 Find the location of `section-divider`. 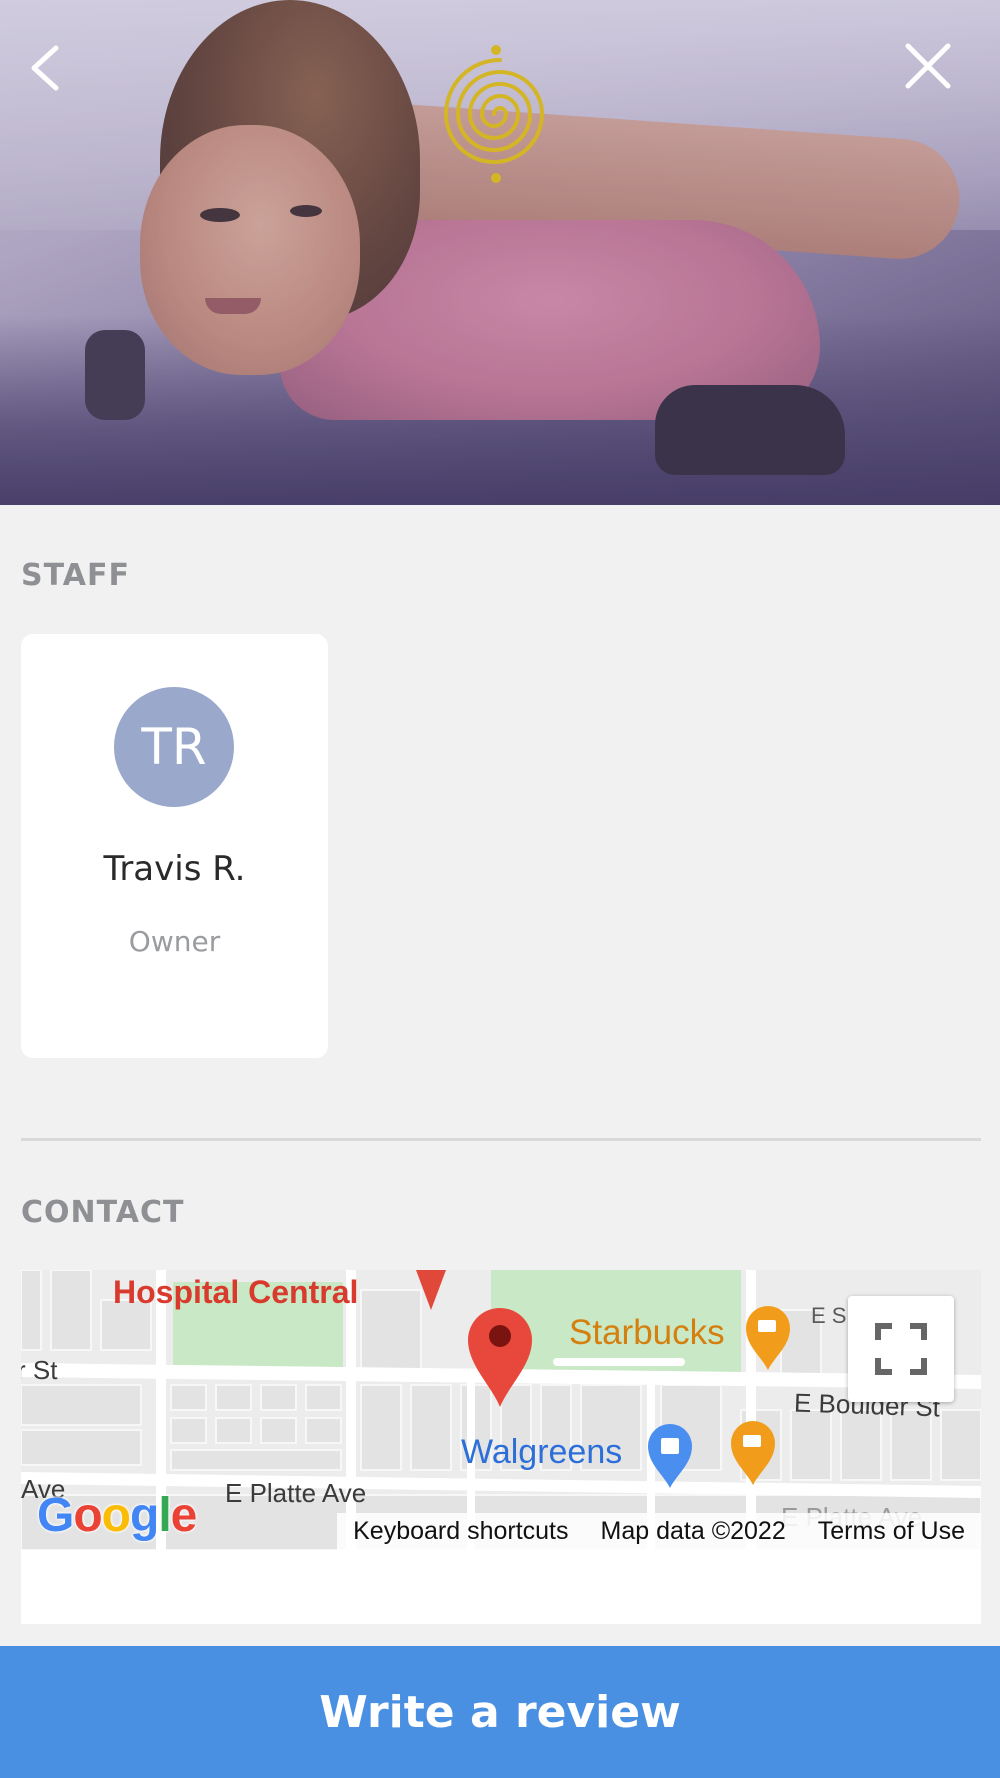

section-divider is located at coordinates (501, 1139).